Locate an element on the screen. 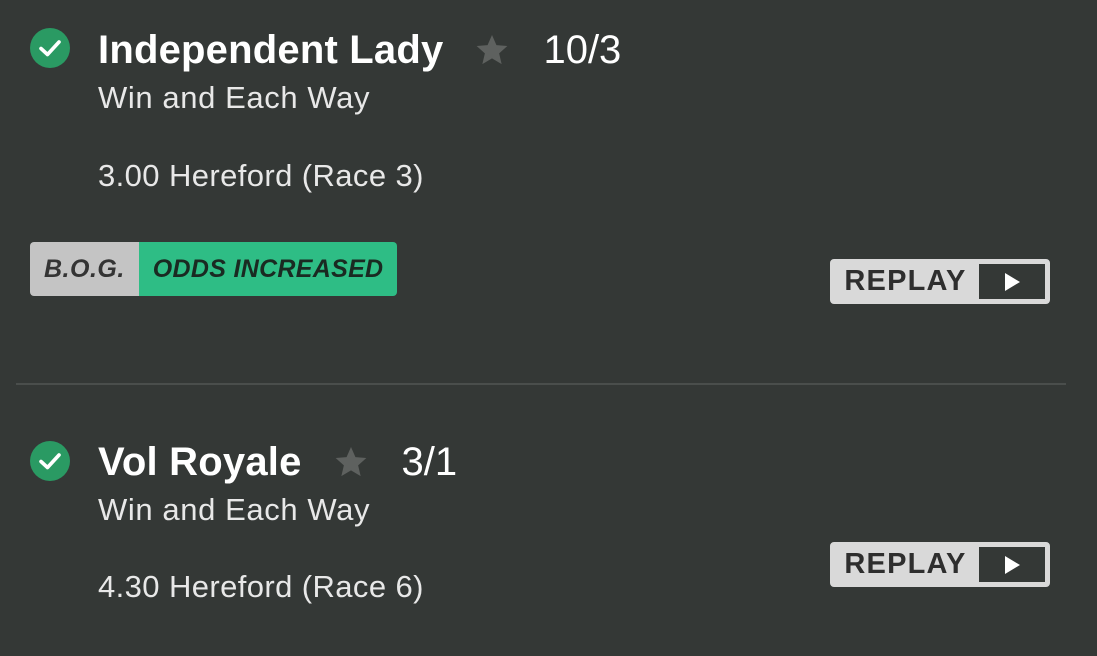  selection-name: Vol Royale is located at coordinates (200, 461).